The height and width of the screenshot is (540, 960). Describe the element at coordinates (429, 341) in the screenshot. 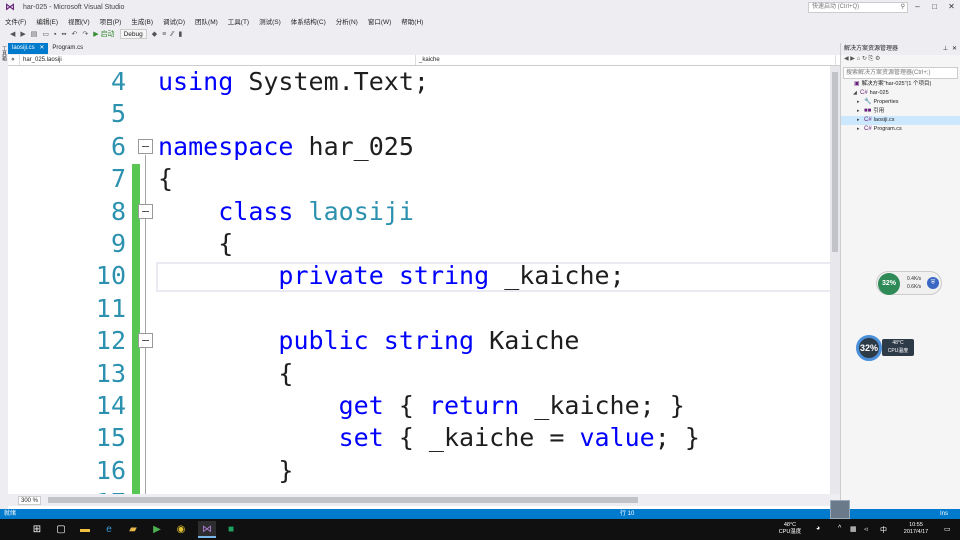

I see `code-token: string` at that location.